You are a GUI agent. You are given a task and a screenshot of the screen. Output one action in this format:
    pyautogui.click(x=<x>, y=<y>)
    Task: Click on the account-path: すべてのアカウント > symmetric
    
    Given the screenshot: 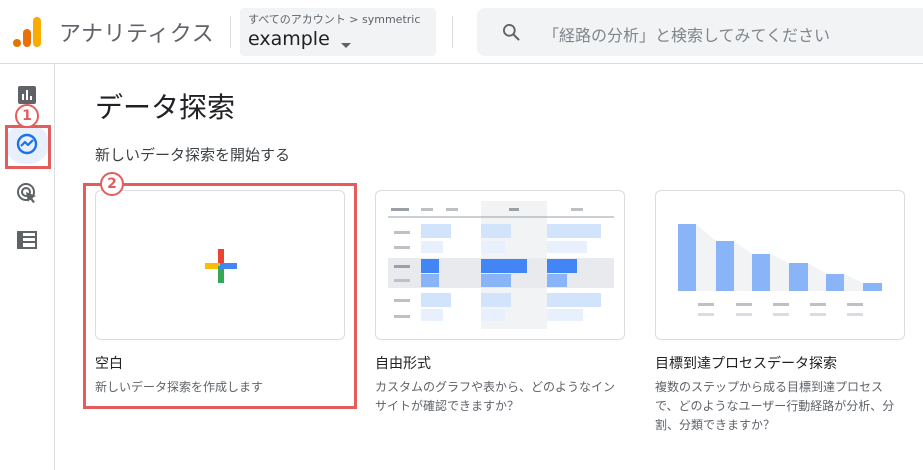 What is the action you would take?
    pyautogui.click(x=334, y=19)
    